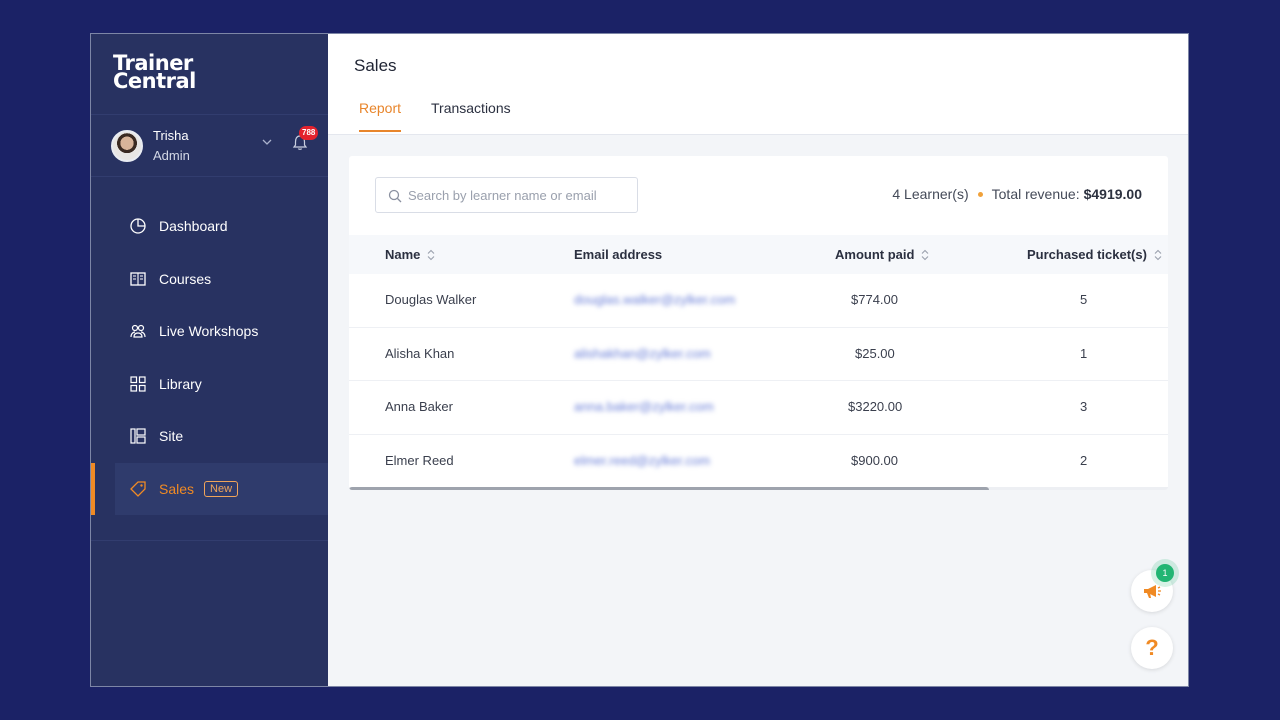 The height and width of the screenshot is (720, 1280). Describe the element at coordinates (221, 488) in the screenshot. I see `new-badge: New` at that location.